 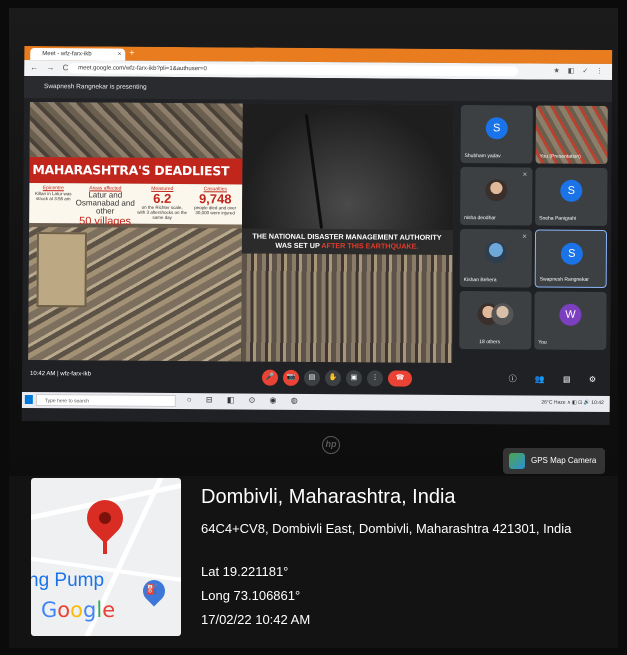 What do you see at coordinates (43, 374) in the screenshot?
I see `meeting-time: 10:42 AM` at bounding box center [43, 374].